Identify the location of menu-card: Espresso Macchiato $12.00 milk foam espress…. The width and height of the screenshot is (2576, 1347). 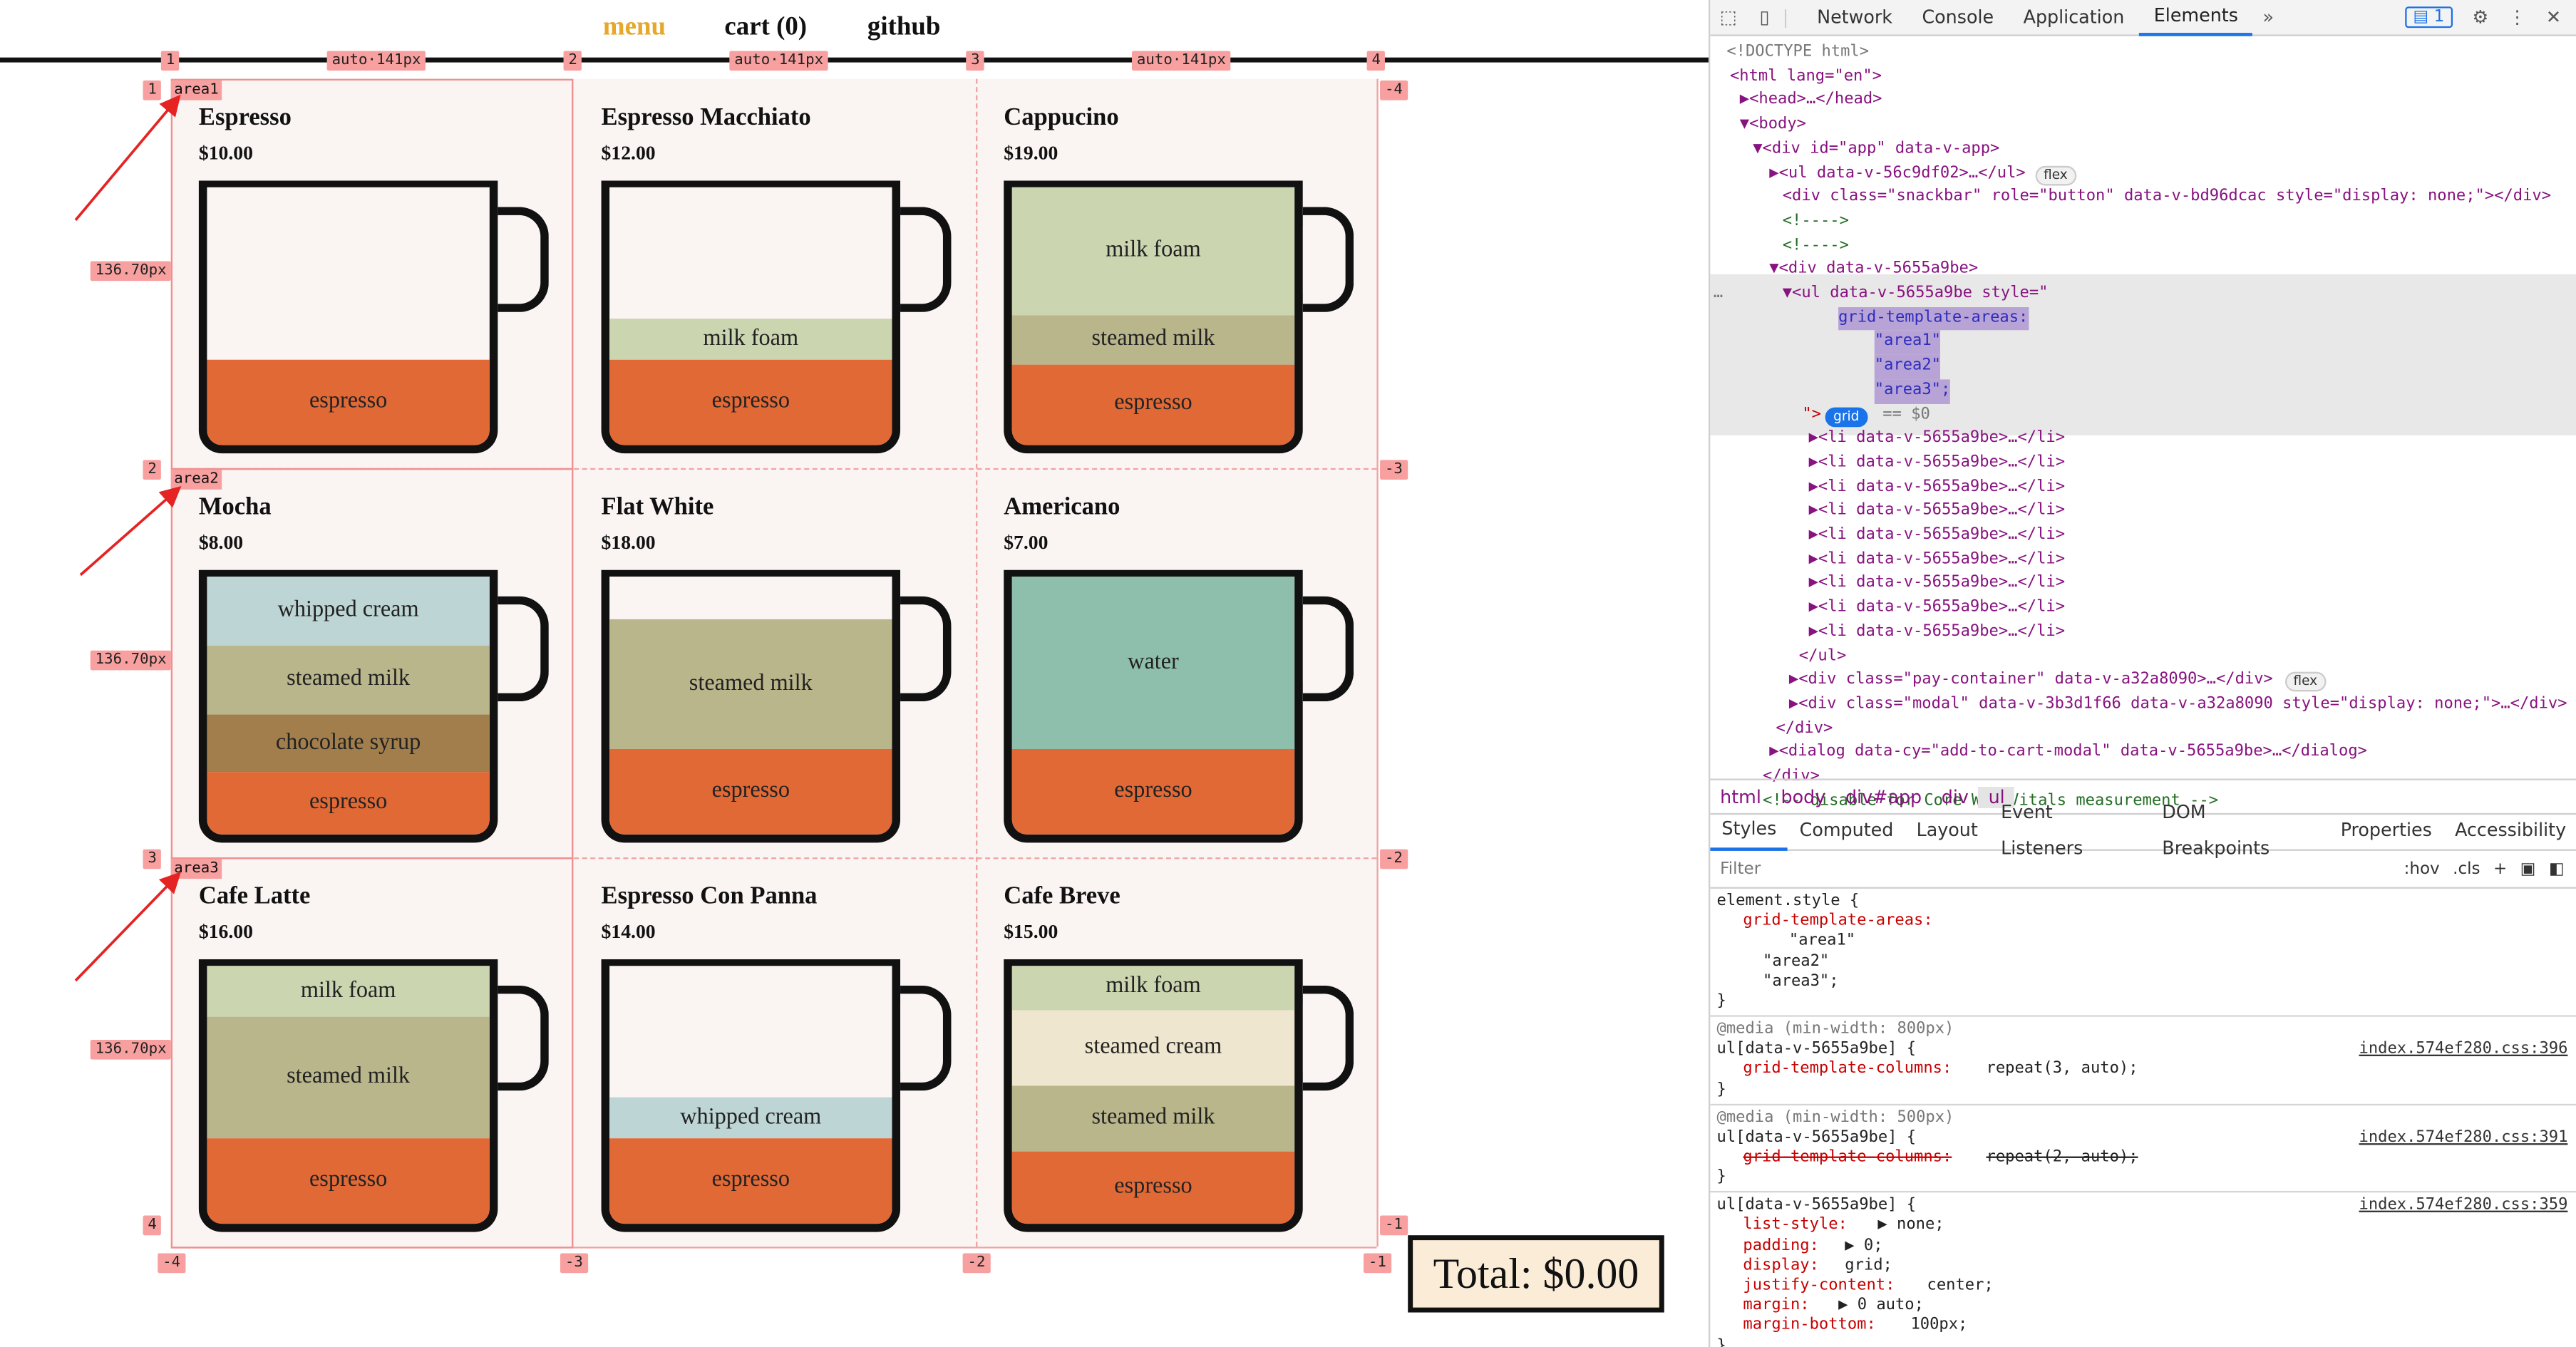
(770, 268).